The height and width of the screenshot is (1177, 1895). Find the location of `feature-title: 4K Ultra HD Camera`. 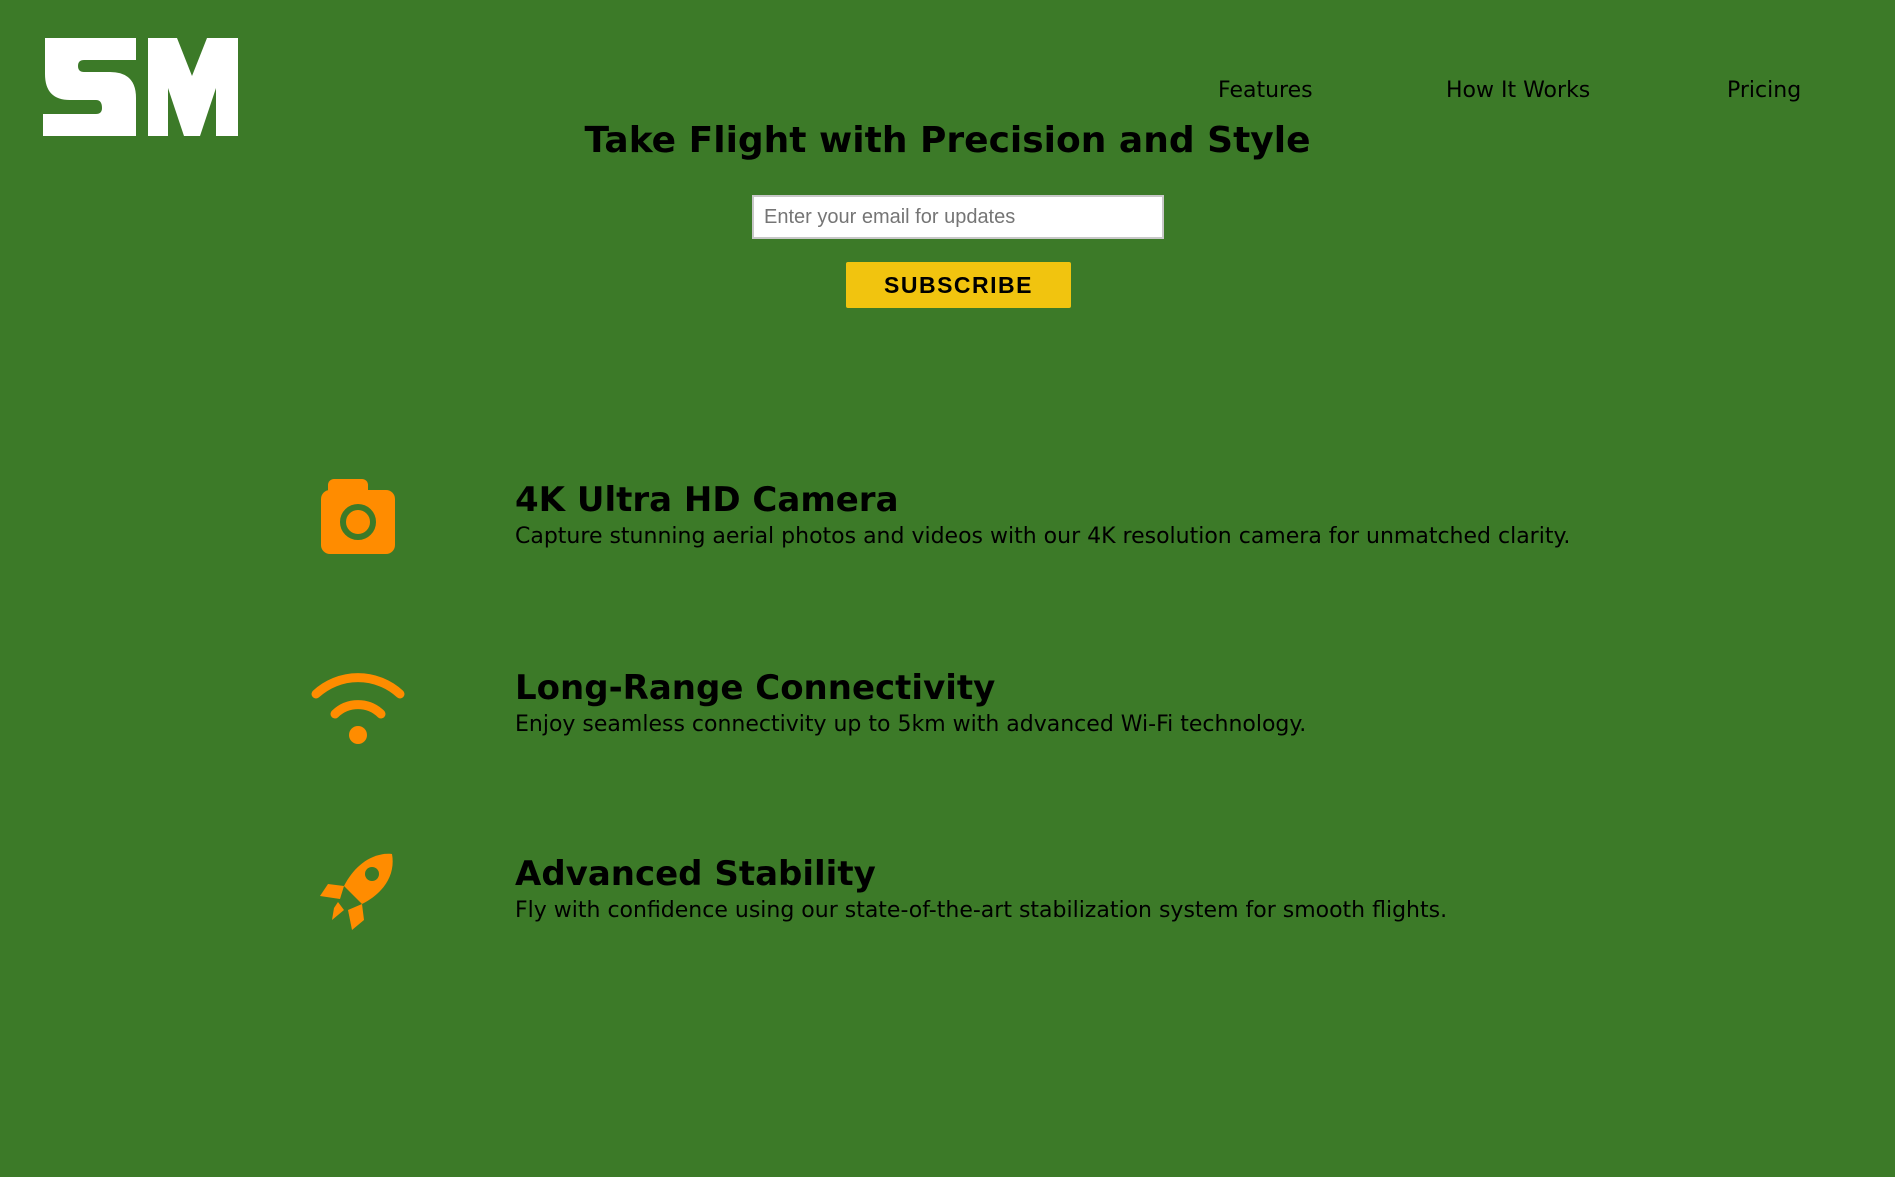

feature-title: 4K Ultra HD Camera is located at coordinates (707, 500).